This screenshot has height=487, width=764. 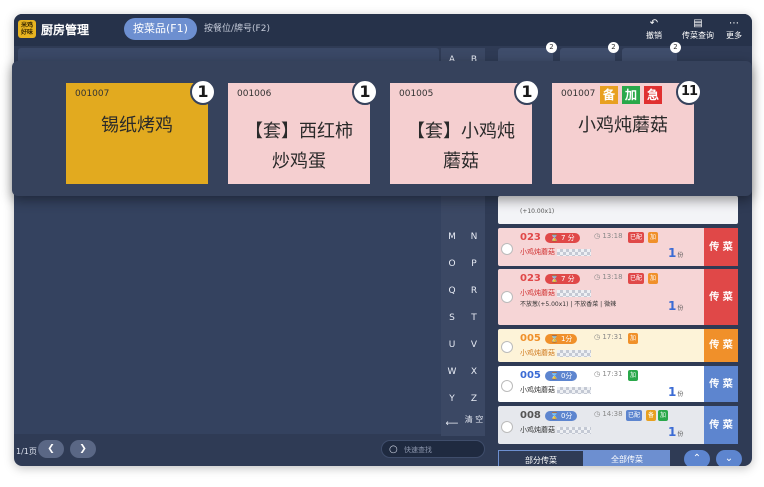 What do you see at coordinates (618, 384) in the screenshot?
I see `order-card: 005 ⌛ 0分 ◷ 17:31 加 小鸡炖蘑菇 1份 传 菜` at bounding box center [618, 384].